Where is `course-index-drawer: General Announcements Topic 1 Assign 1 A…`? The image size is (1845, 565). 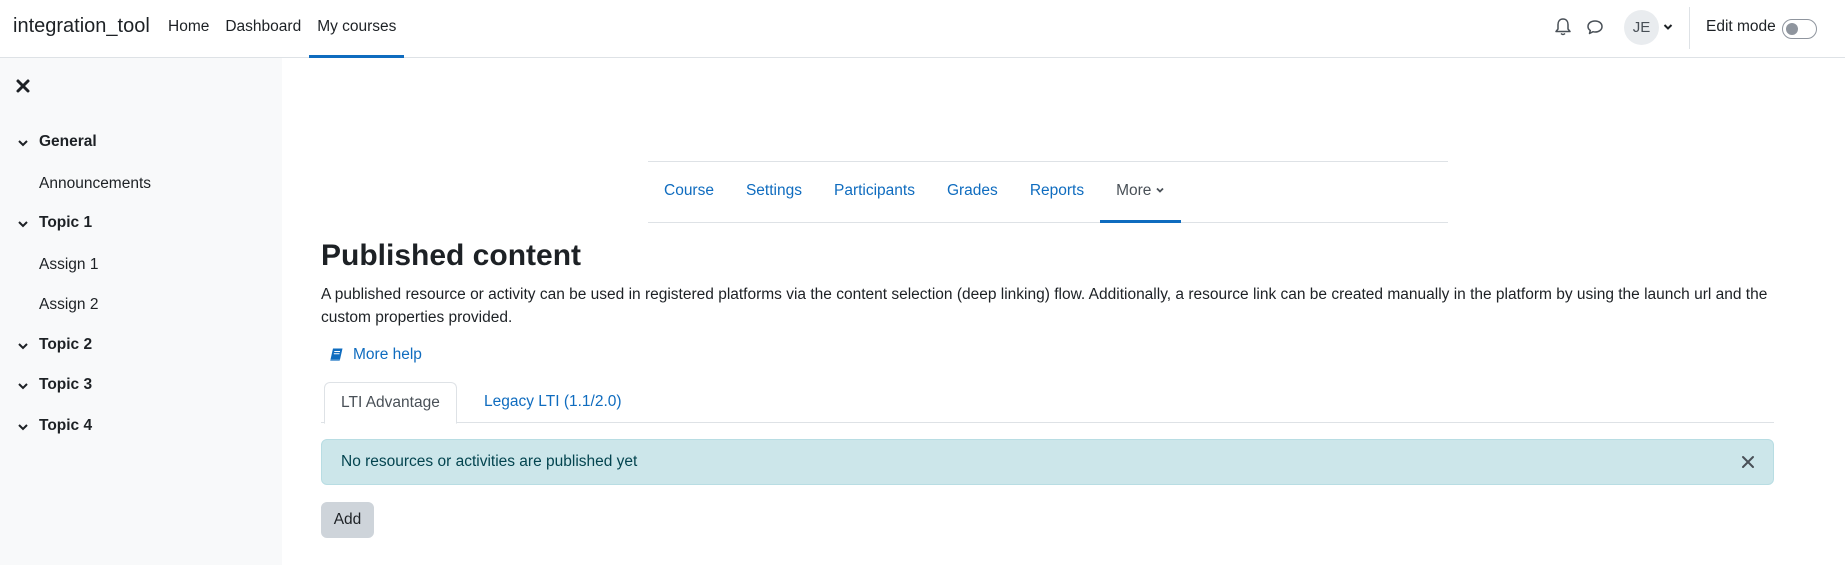 course-index-drawer: General Announcements Topic 1 Assign 1 A… is located at coordinates (141, 311).